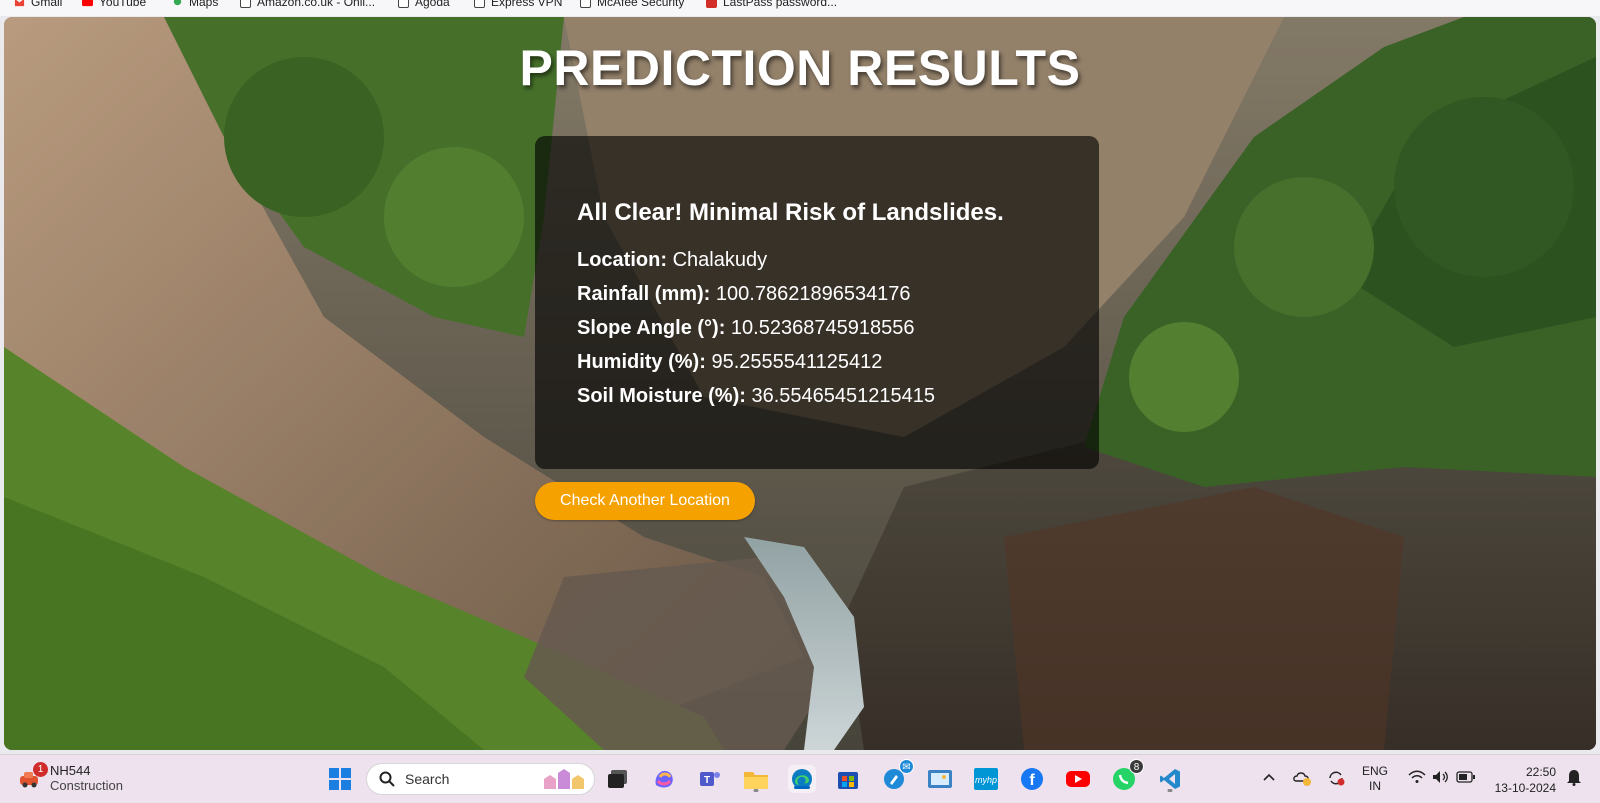 This screenshot has width=1600, height=803. What do you see at coordinates (1375, 786) in the screenshot?
I see `language-region: IN` at bounding box center [1375, 786].